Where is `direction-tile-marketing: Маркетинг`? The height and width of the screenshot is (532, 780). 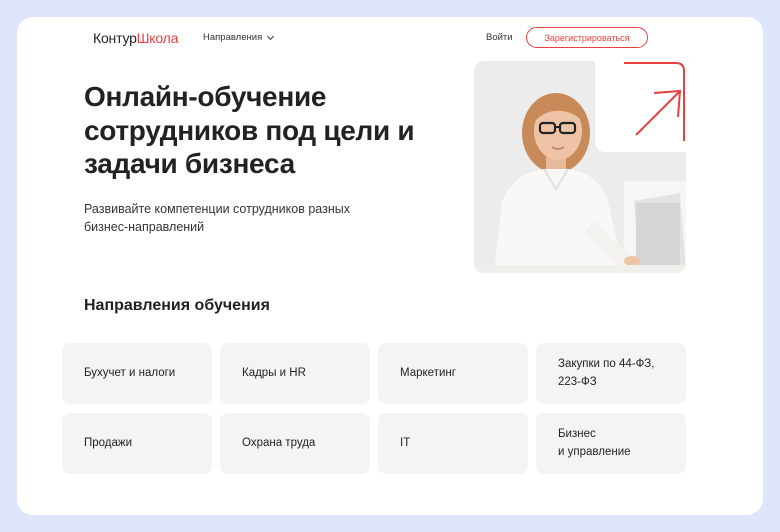
direction-tile-marketing: Маркетинг is located at coordinates (453, 373).